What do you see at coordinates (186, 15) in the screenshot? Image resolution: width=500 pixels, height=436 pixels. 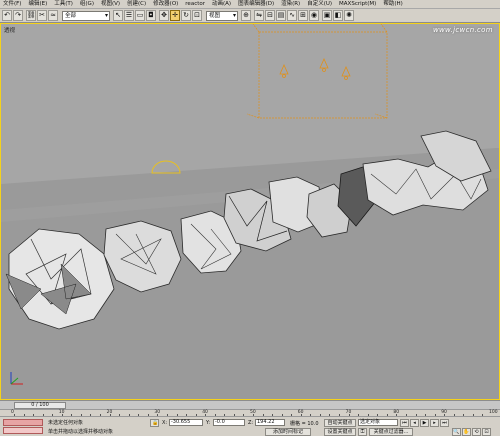 I see `select-rotate-icon: ↻` at bounding box center [186, 15].